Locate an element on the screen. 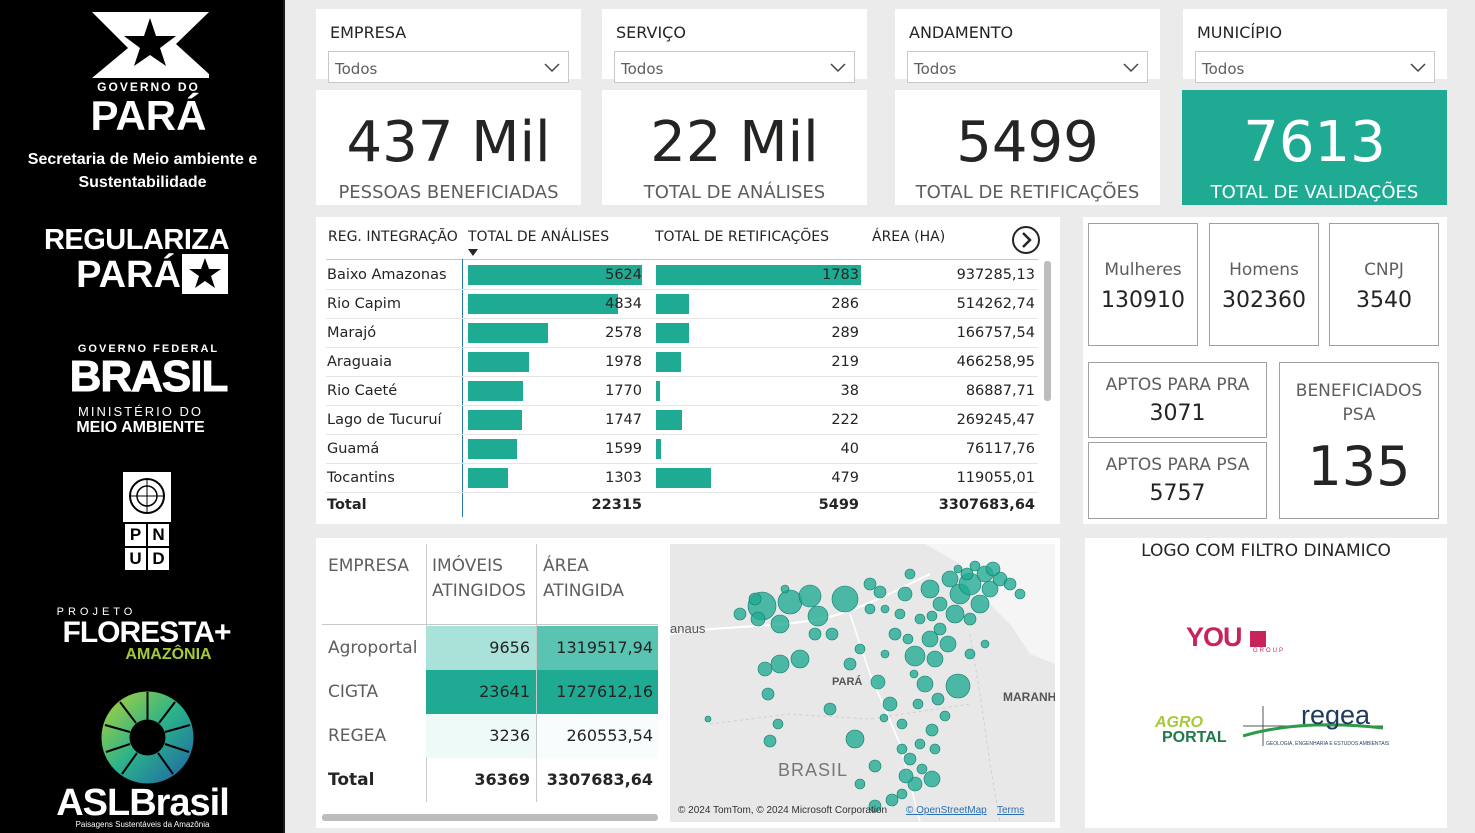 The image size is (1475, 833). andamento-dropdown: Todos is located at coordinates (1027, 67).